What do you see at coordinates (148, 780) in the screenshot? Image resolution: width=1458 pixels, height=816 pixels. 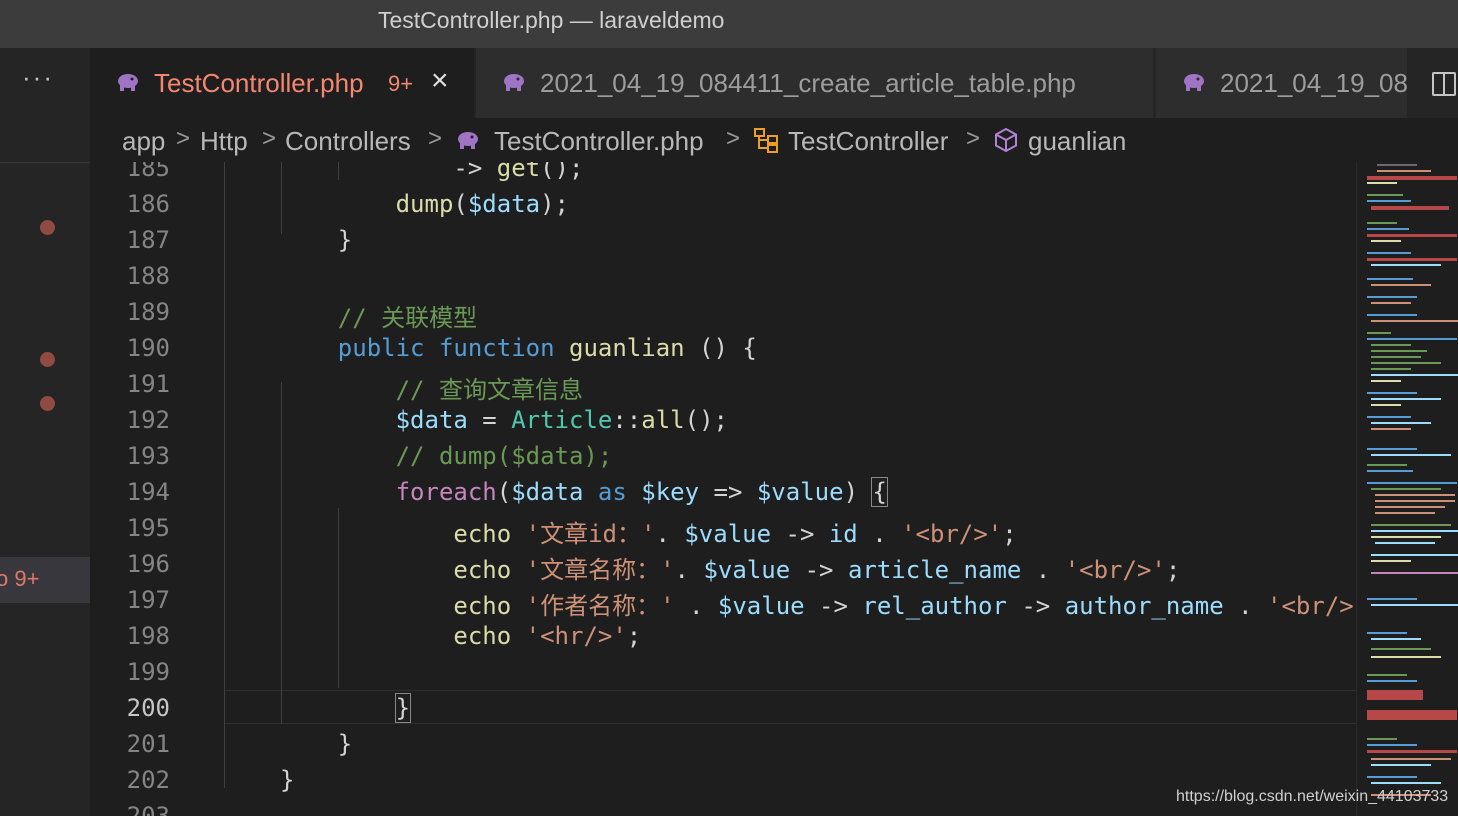 I see `line-number: 202` at bounding box center [148, 780].